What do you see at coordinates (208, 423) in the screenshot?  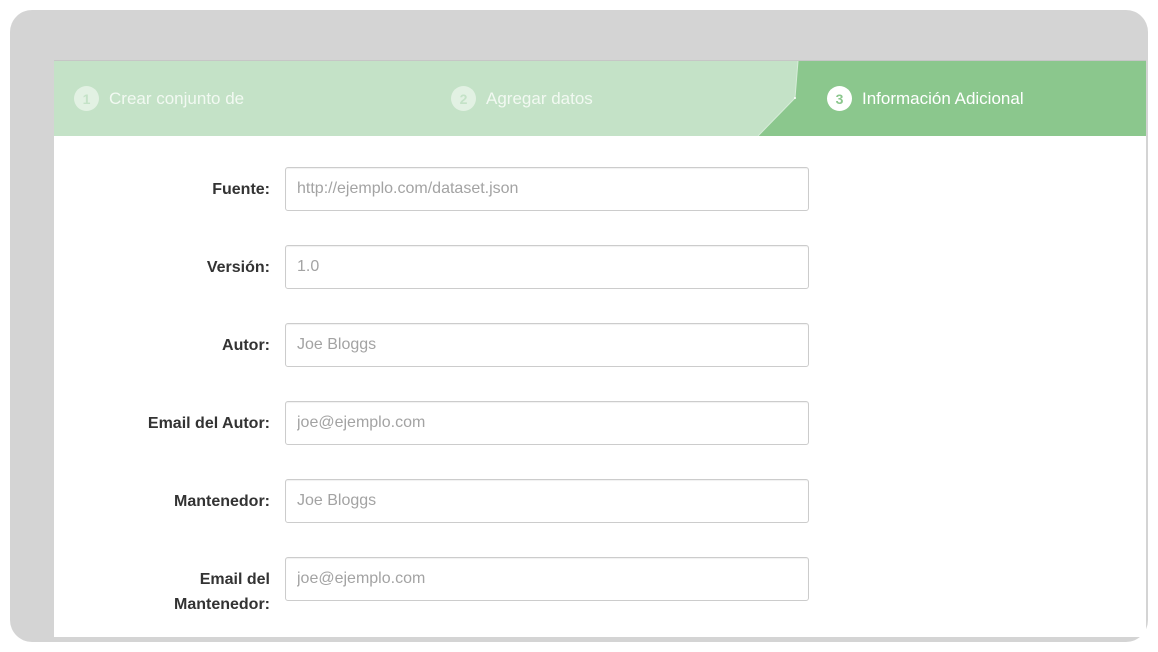 I see `author-email-label: Email del Autor:` at bounding box center [208, 423].